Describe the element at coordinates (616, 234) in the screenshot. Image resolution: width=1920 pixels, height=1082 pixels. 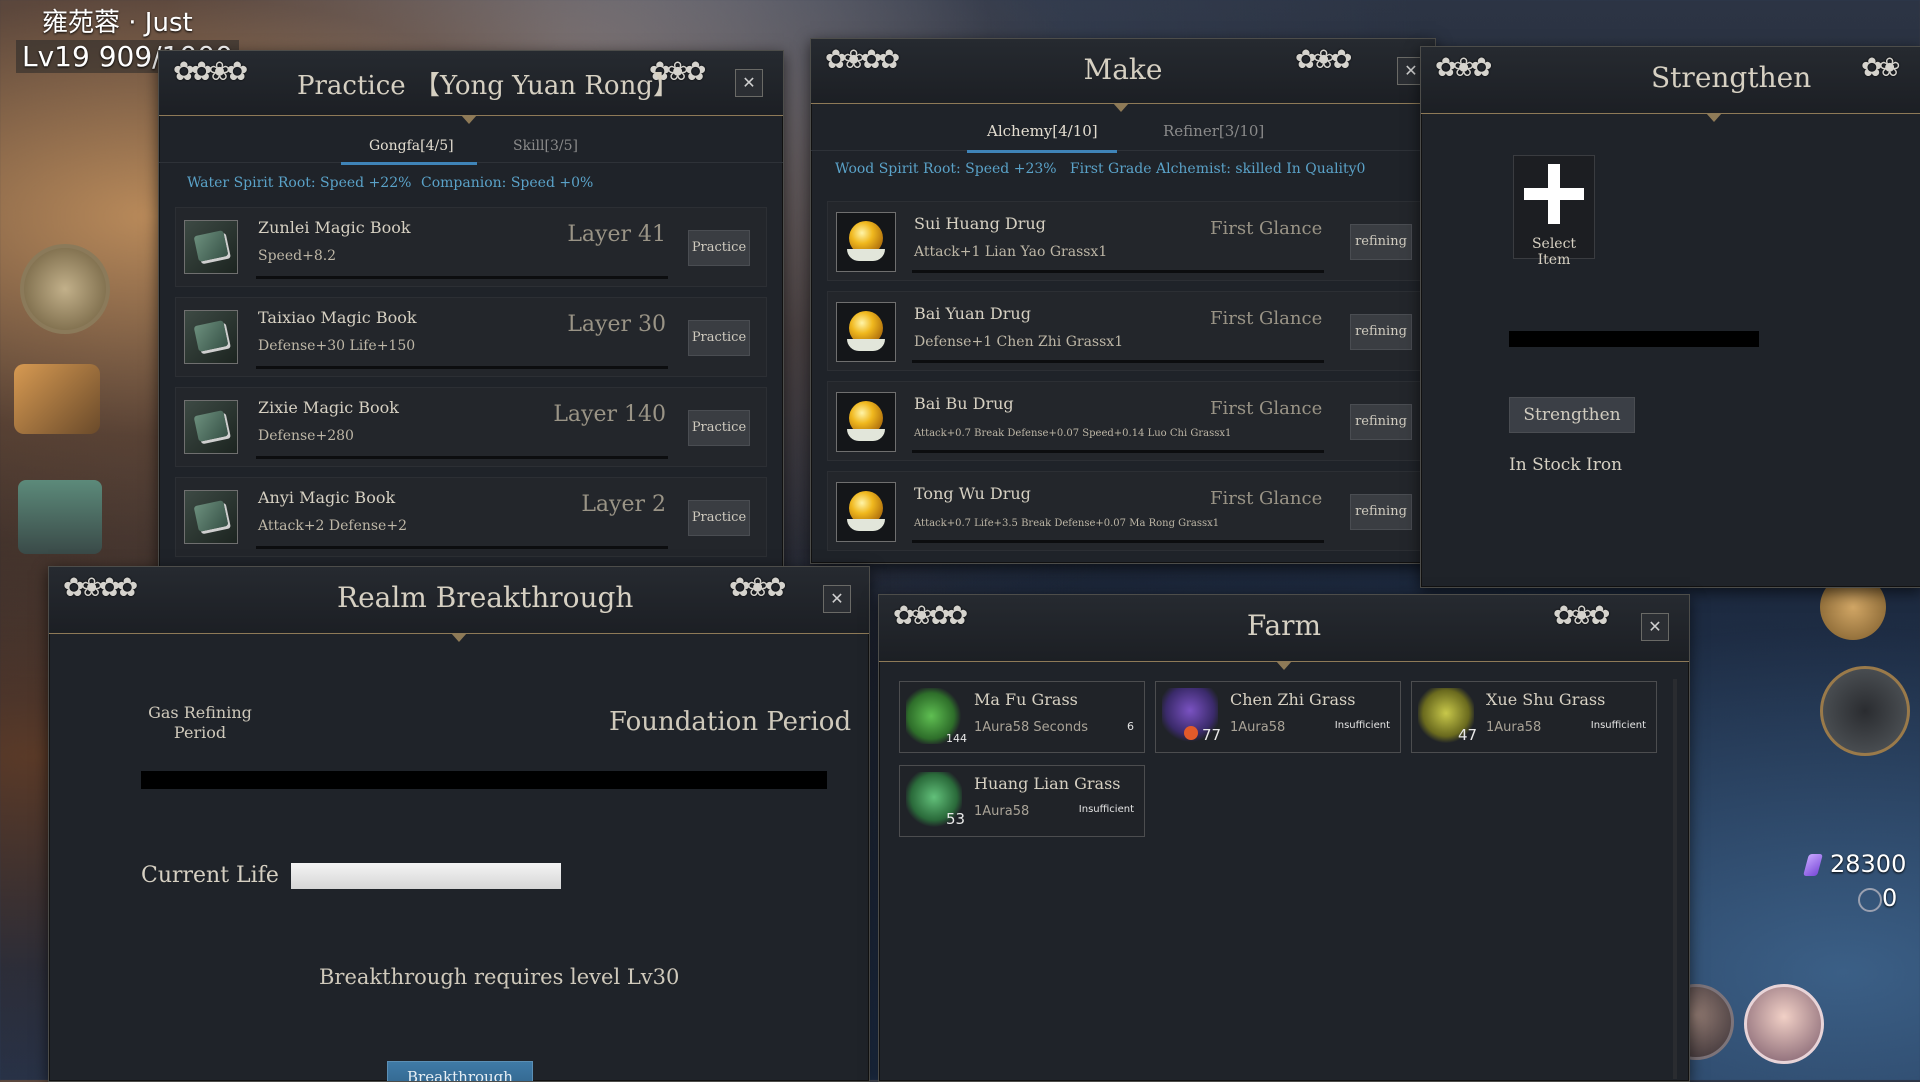
I see `book-level: Layer 41` at that location.